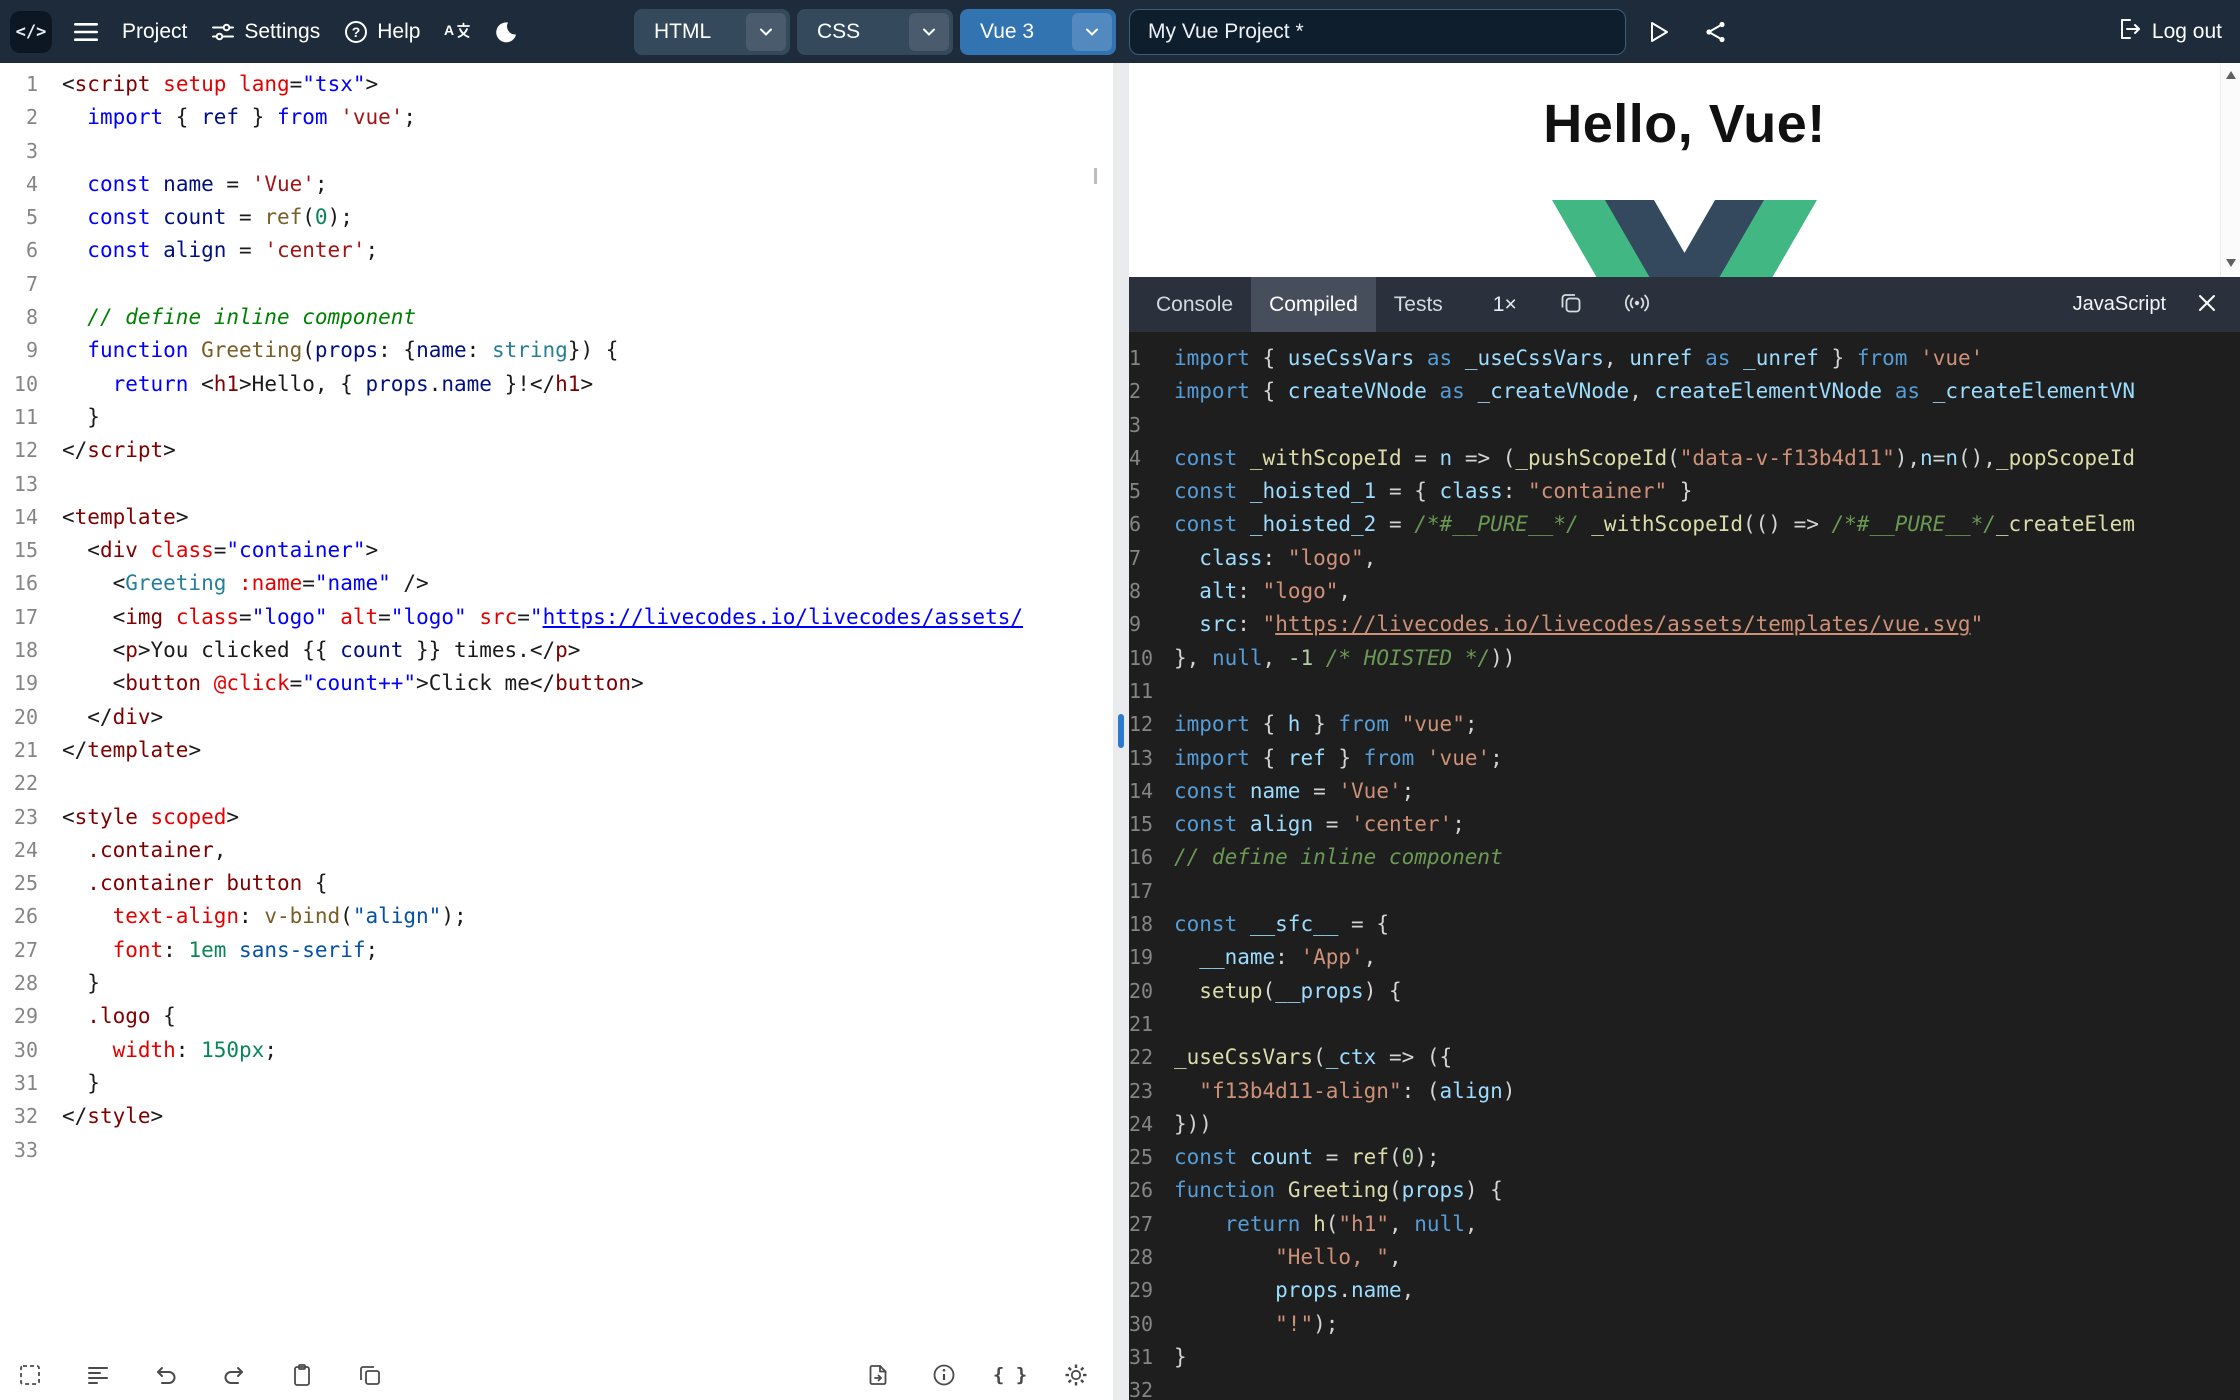 The height and width of the screenshot is (1400, 2240). I want to click on format-button, so click(98, 1375).